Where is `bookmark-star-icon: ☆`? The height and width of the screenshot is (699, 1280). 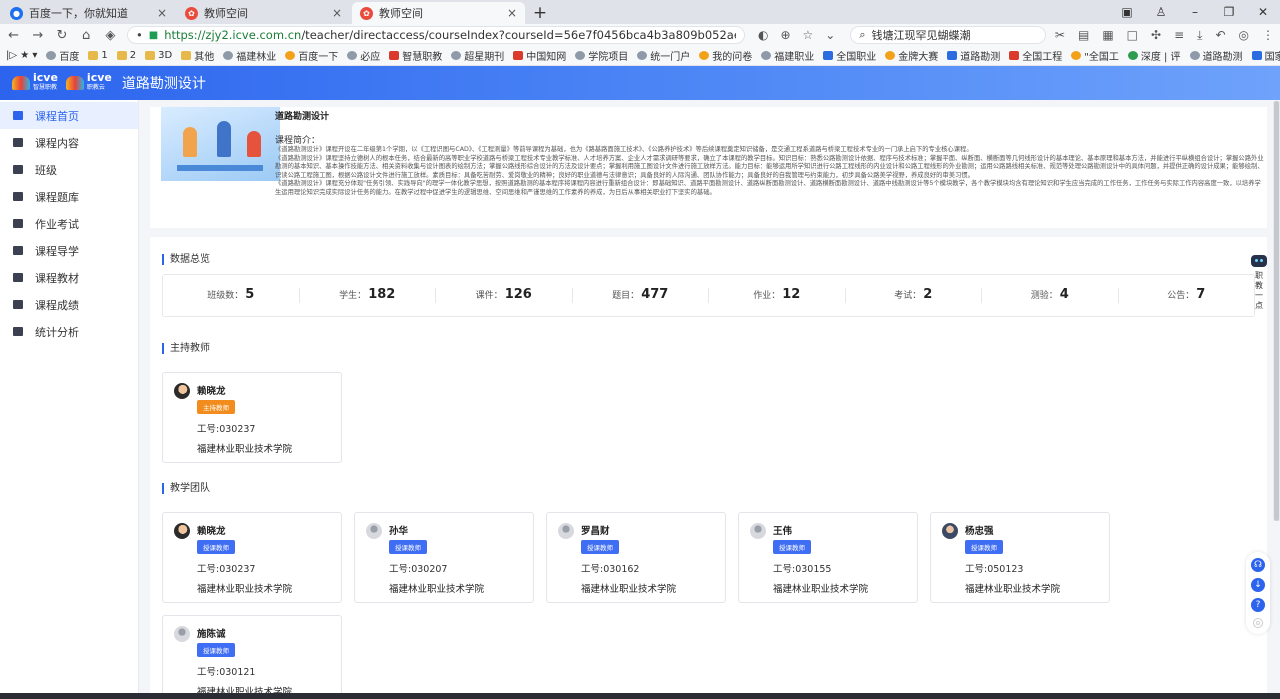 bookmark-star-icon: ☆ is located at coordinates (808, 35).